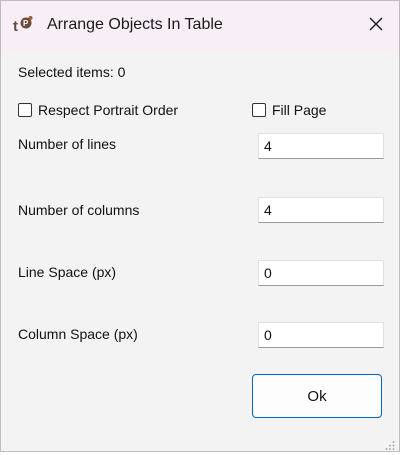 This screenshot has height=455, width=400. Describe the element at coordinates (78, 334) in the screenshot. I see `column-space-label: Column Space (px)` at that location.